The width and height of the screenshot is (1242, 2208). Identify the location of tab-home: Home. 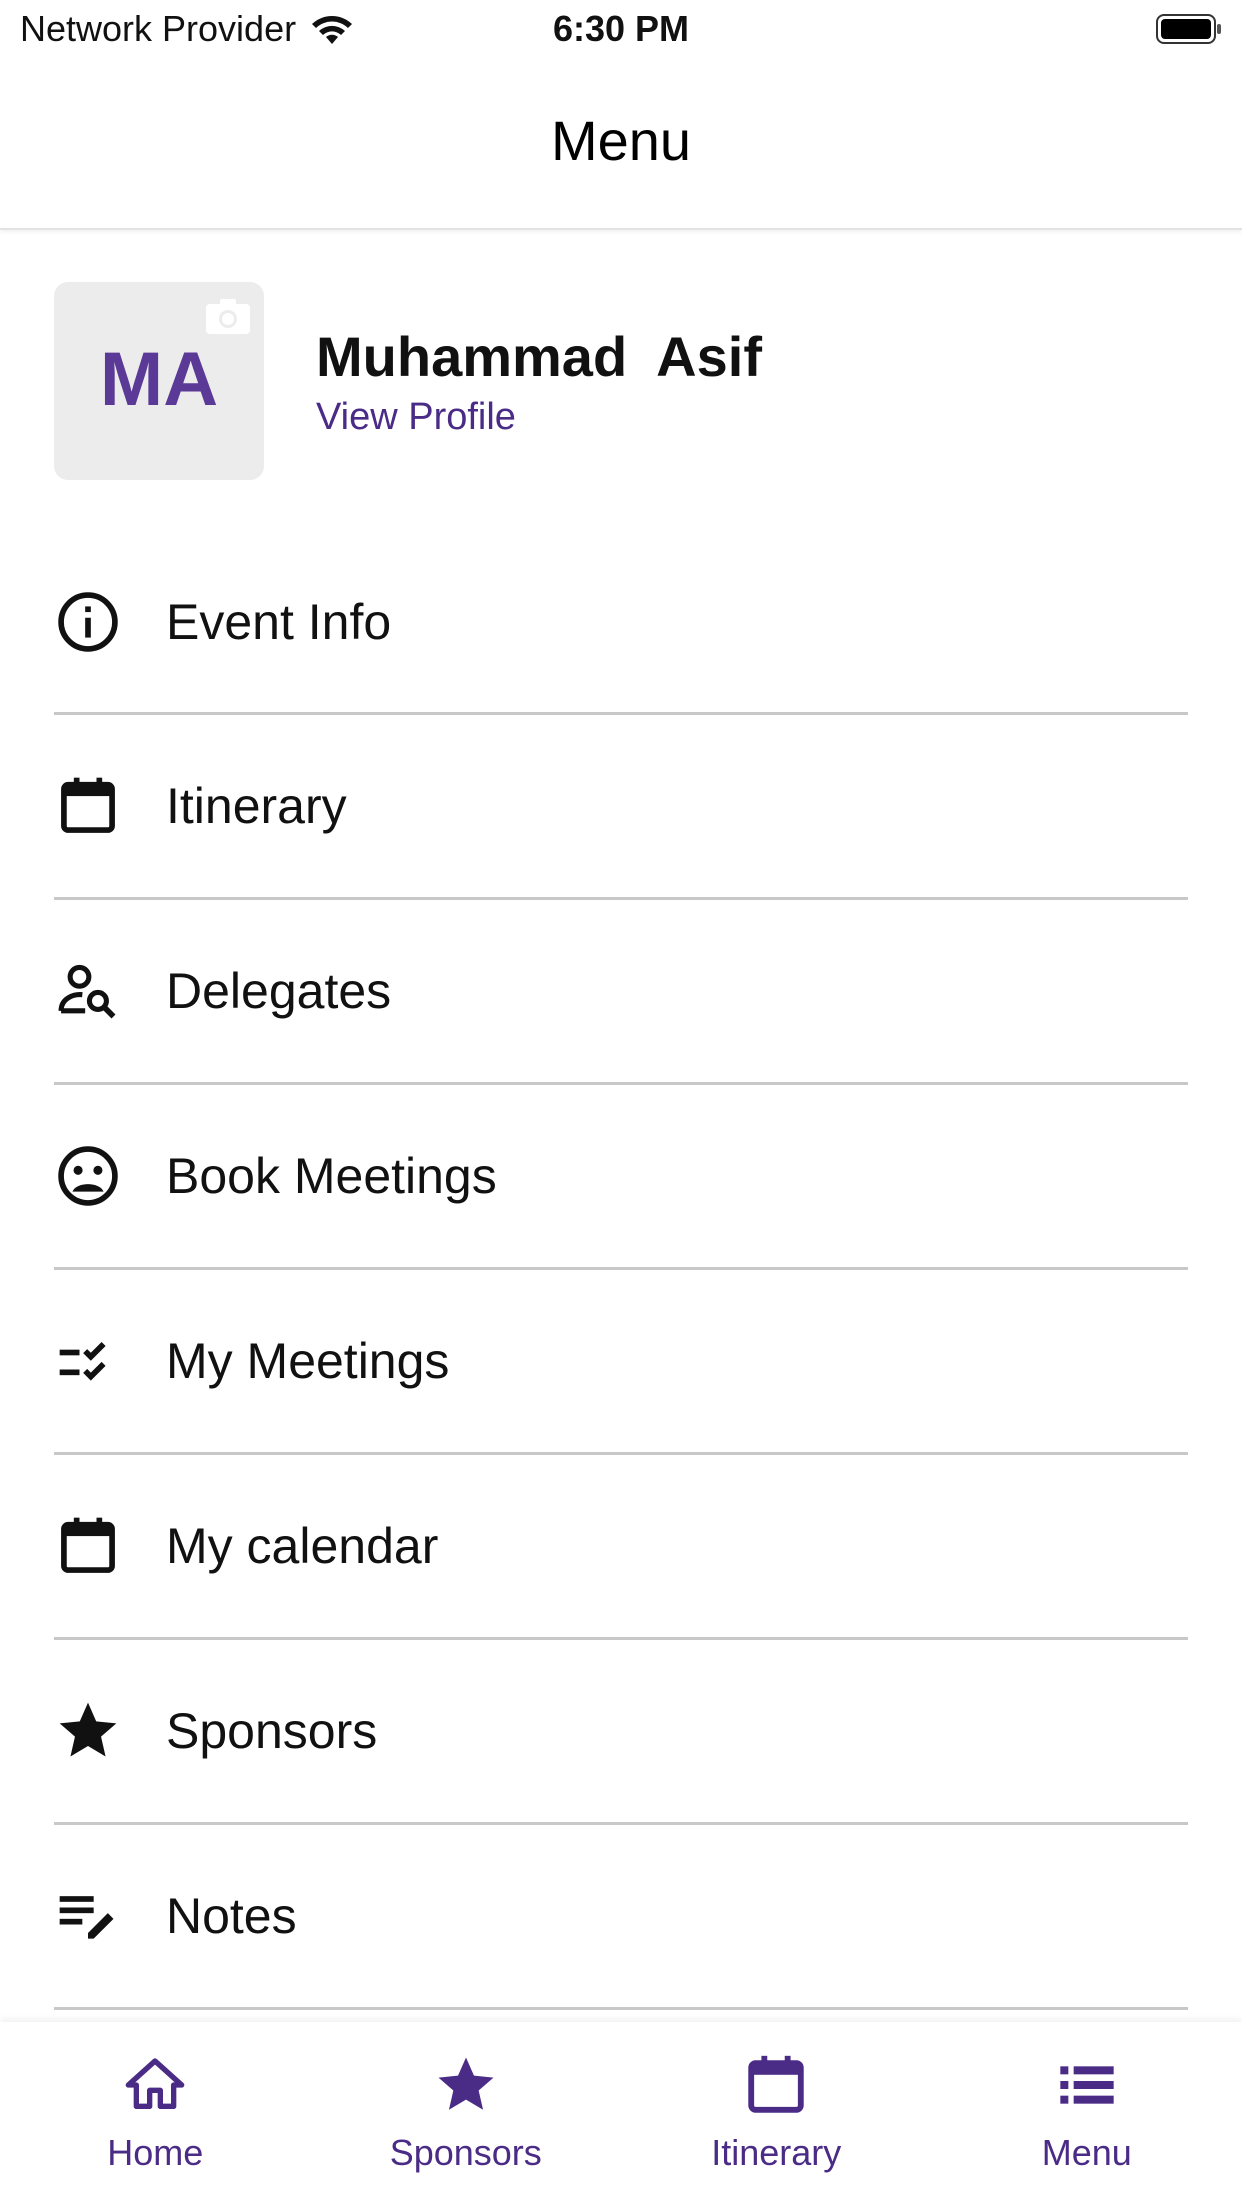
(155, 2115).